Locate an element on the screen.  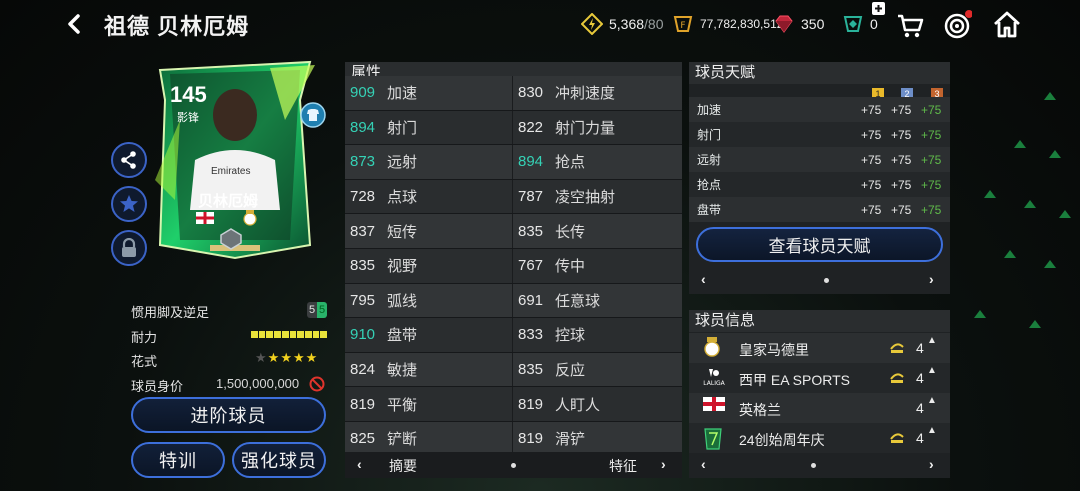
attribute-value: 894 is located at coordinates (531, 162).